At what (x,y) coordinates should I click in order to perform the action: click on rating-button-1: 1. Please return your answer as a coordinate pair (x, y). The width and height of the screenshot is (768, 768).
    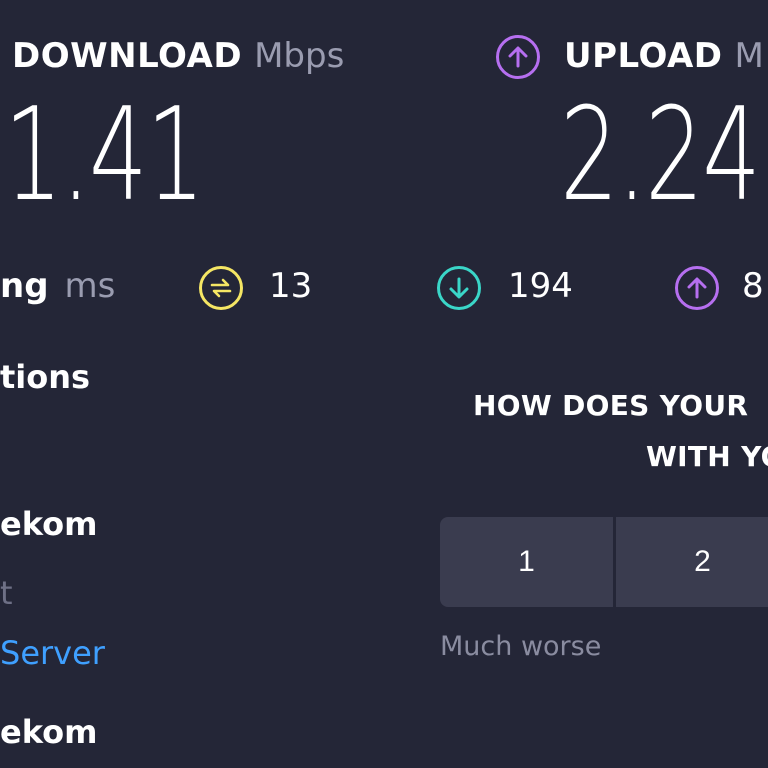
    Looking at the image, I should click on (526, 562).